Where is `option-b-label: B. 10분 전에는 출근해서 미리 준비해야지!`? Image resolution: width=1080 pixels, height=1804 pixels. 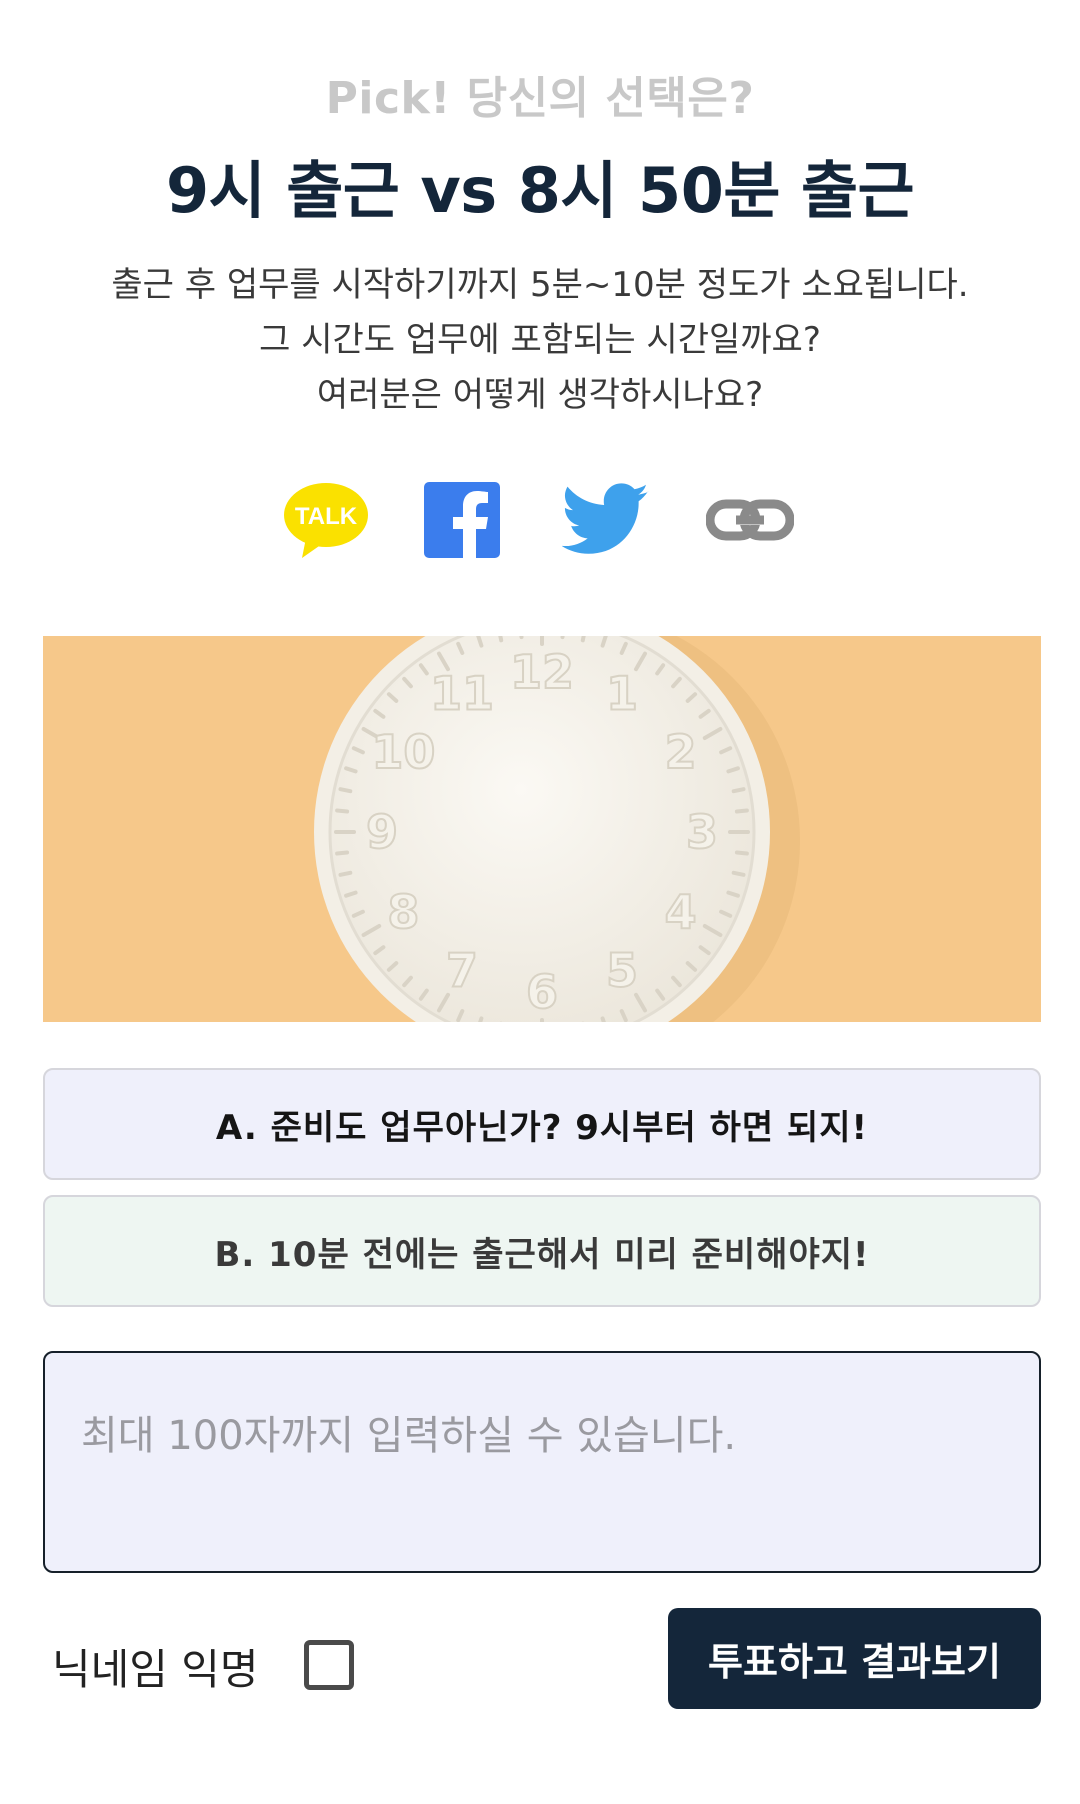
option-b-label: B. 10분 전에는 출근해서 미리 준비해야지! is located at coordinates (542, 1254).